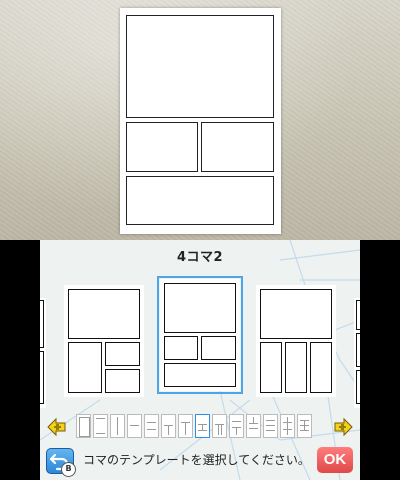 The height and width of the screenshot is (480, 400). What do you see at coordinates (200, 66) in the screenshot?
I see `preview-panel-top` at bounding box center [200, 66].